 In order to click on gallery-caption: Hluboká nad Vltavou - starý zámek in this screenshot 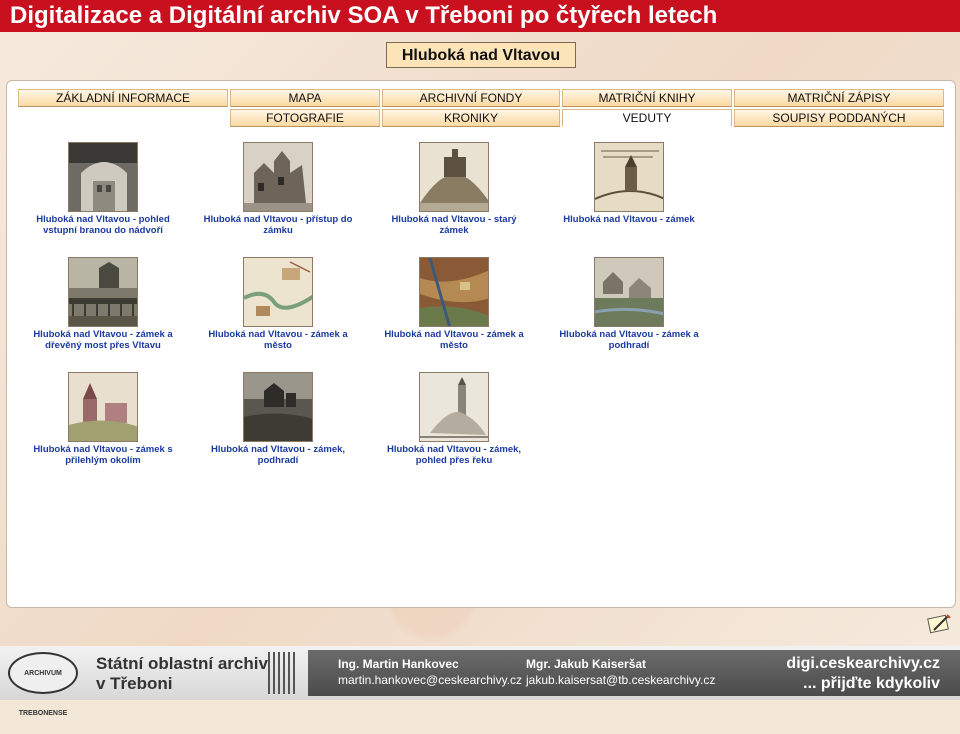, I will do `click(454, 225)`.